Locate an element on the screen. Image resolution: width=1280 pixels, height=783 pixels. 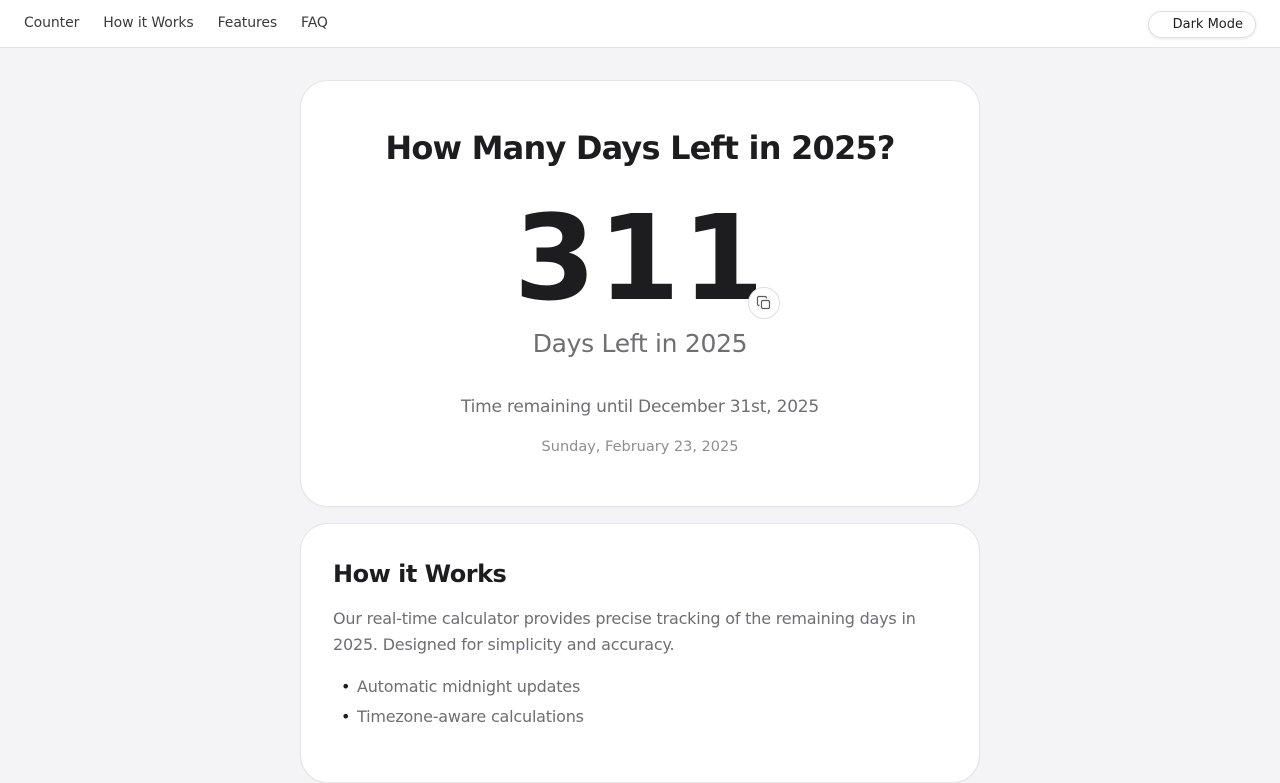
nav-link-counter: Counter is located at coordinates (51, 23).